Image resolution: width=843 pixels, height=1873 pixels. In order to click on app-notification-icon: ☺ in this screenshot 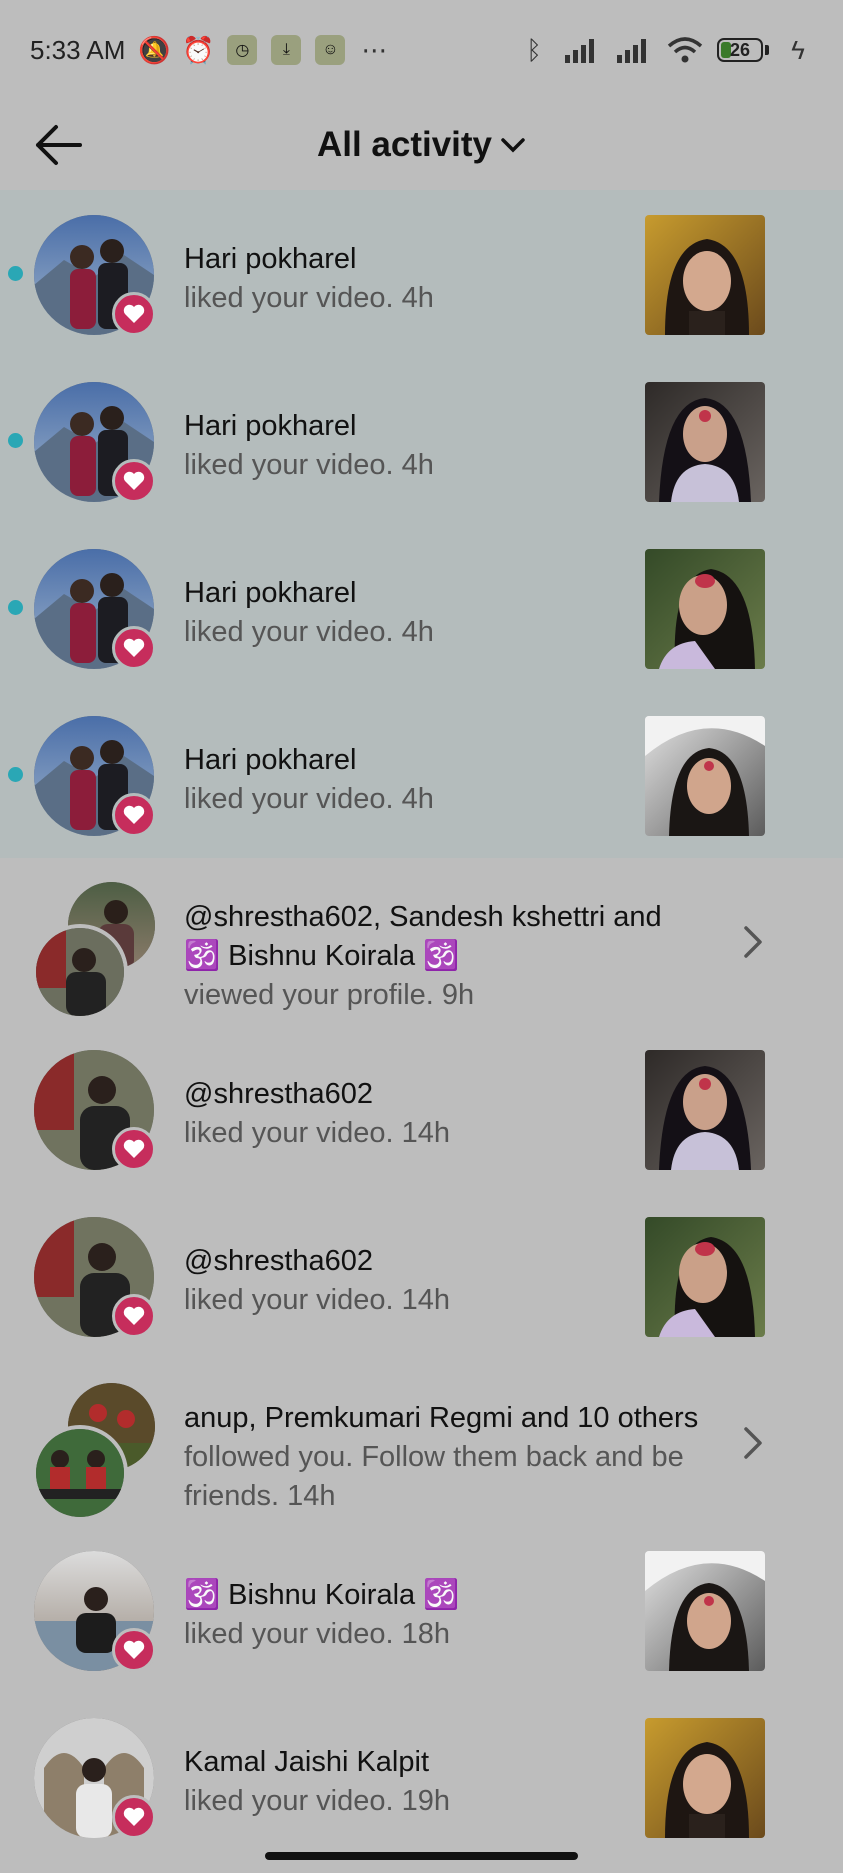, I will do `click(330, 50)`.